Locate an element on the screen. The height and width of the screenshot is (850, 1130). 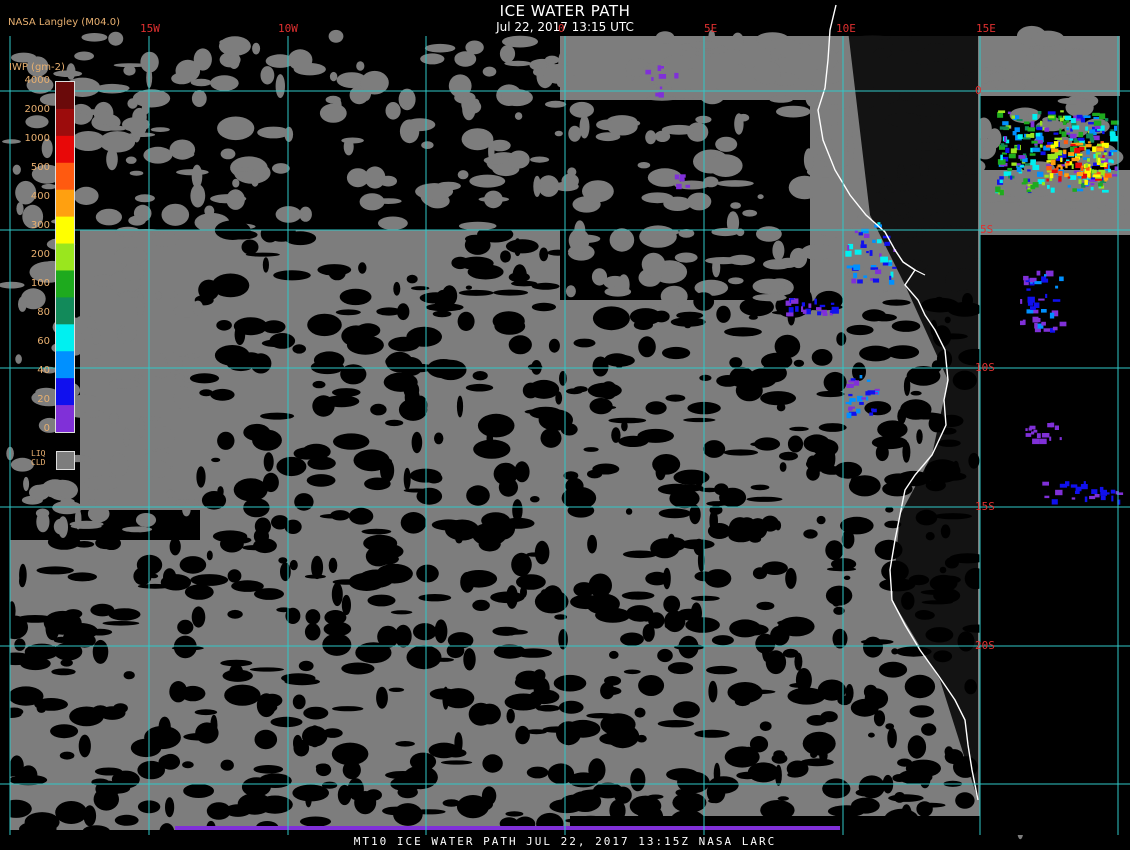
map-title: ICE WATER PATH is located at coordinates (565, 11).